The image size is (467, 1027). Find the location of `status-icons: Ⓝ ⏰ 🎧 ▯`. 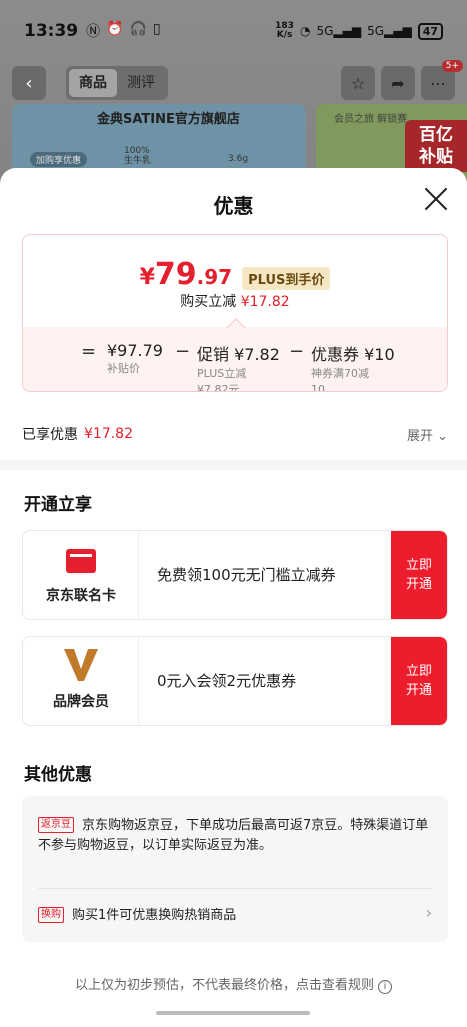

status-icons: Ⓝ ⏰ 🎧 ▯ is located at coordinates (123, 31).